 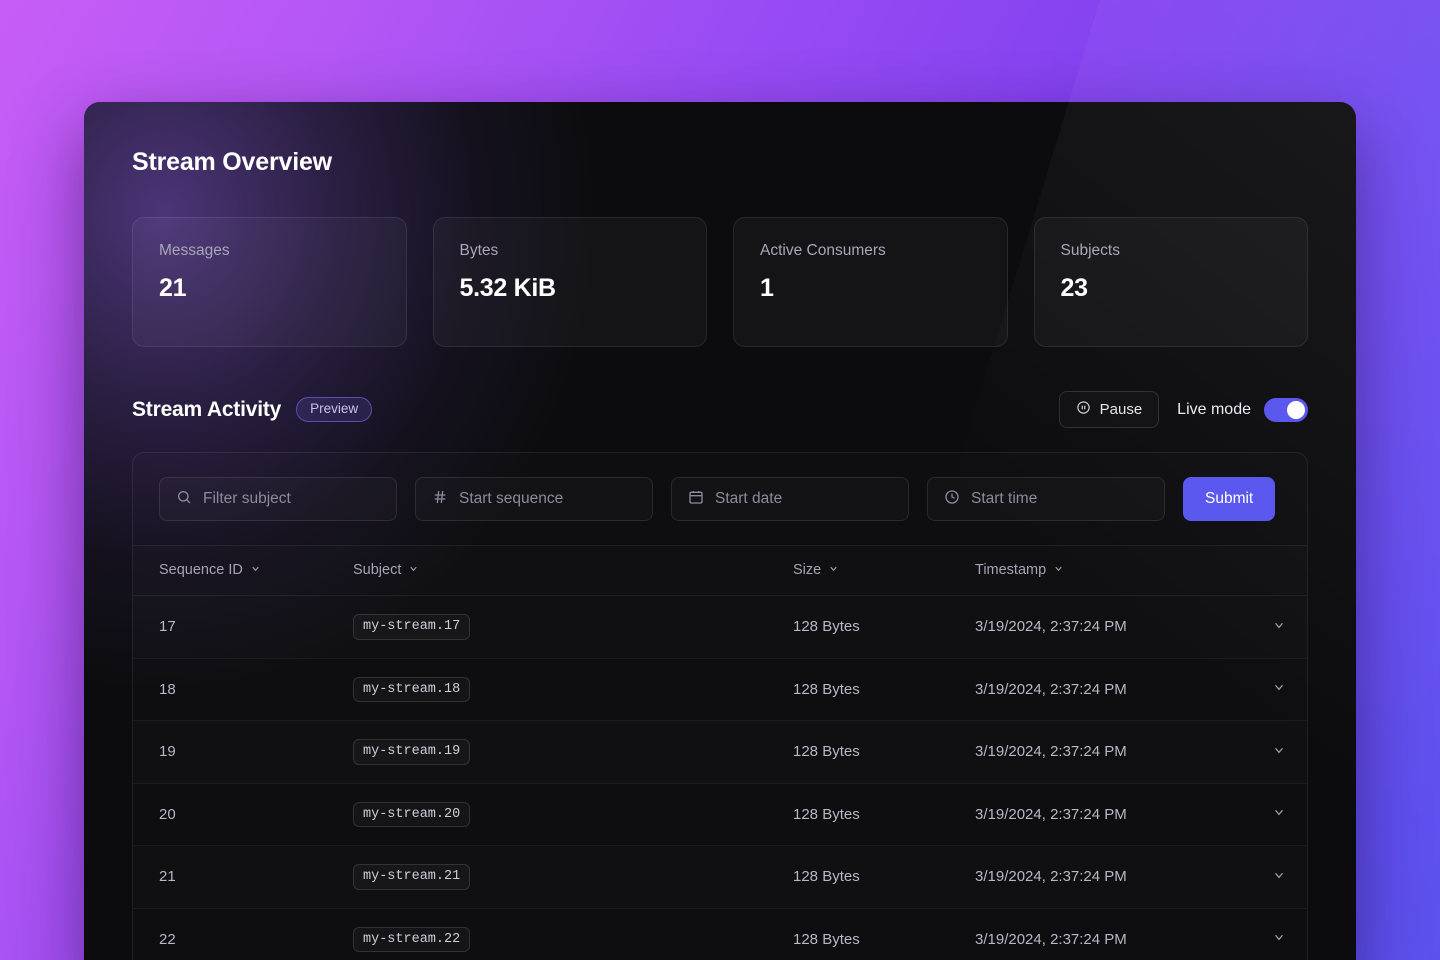 What do you see at coordinates (573, 934) in the screenshot?
I see `cell-subject: my-stream.22` at bounding box center [573, 934].